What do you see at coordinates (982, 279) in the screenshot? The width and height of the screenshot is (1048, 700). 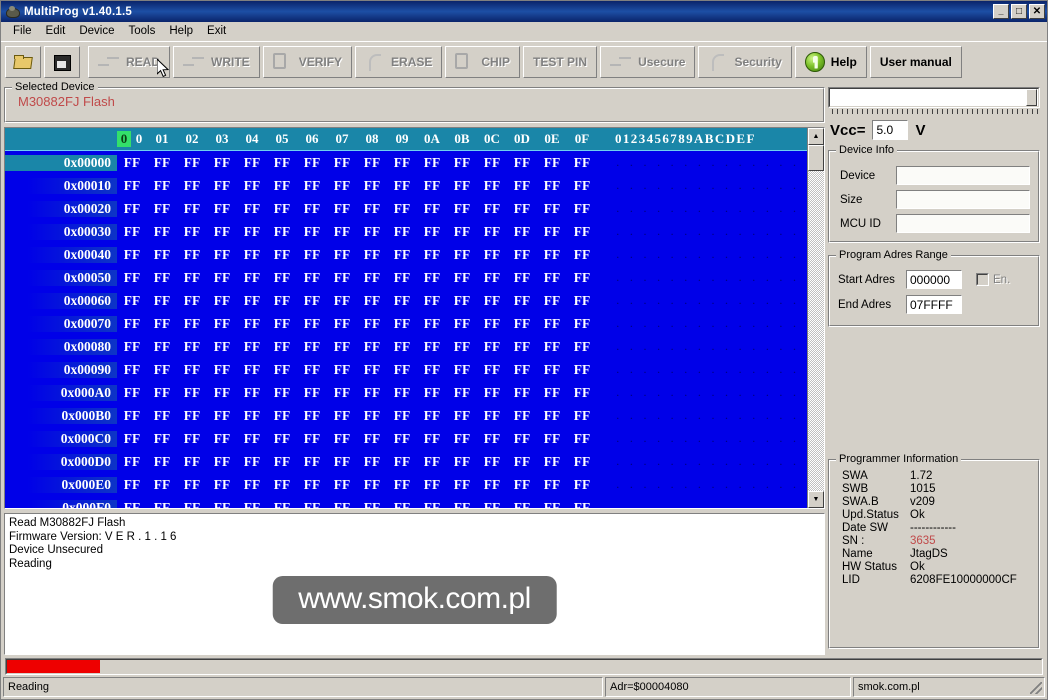 I see `enable-checkbox` at bounding box center [982, 279].